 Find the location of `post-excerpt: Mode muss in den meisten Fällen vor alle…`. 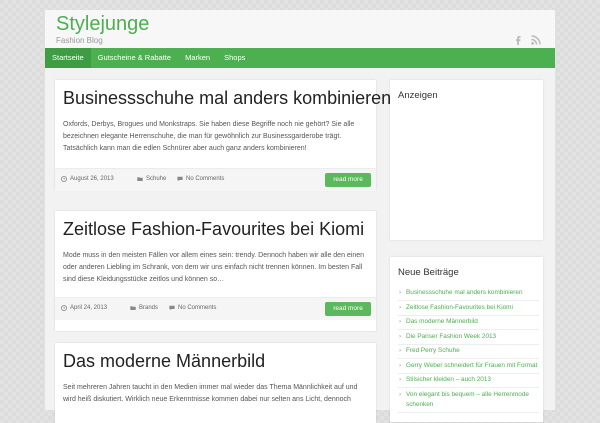

post-excerpt: Mode muss in den meisten Fällen vor alle… is located at coordinates (214, 267).